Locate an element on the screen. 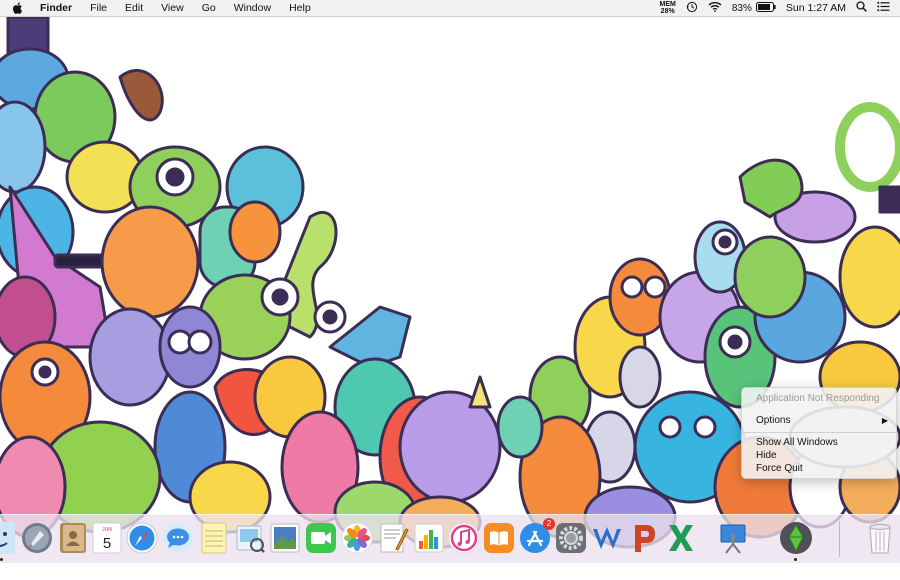 Image resolution: width=900 pixels, height=580 pixels. menu-separator is located at coordinates (819, 432).